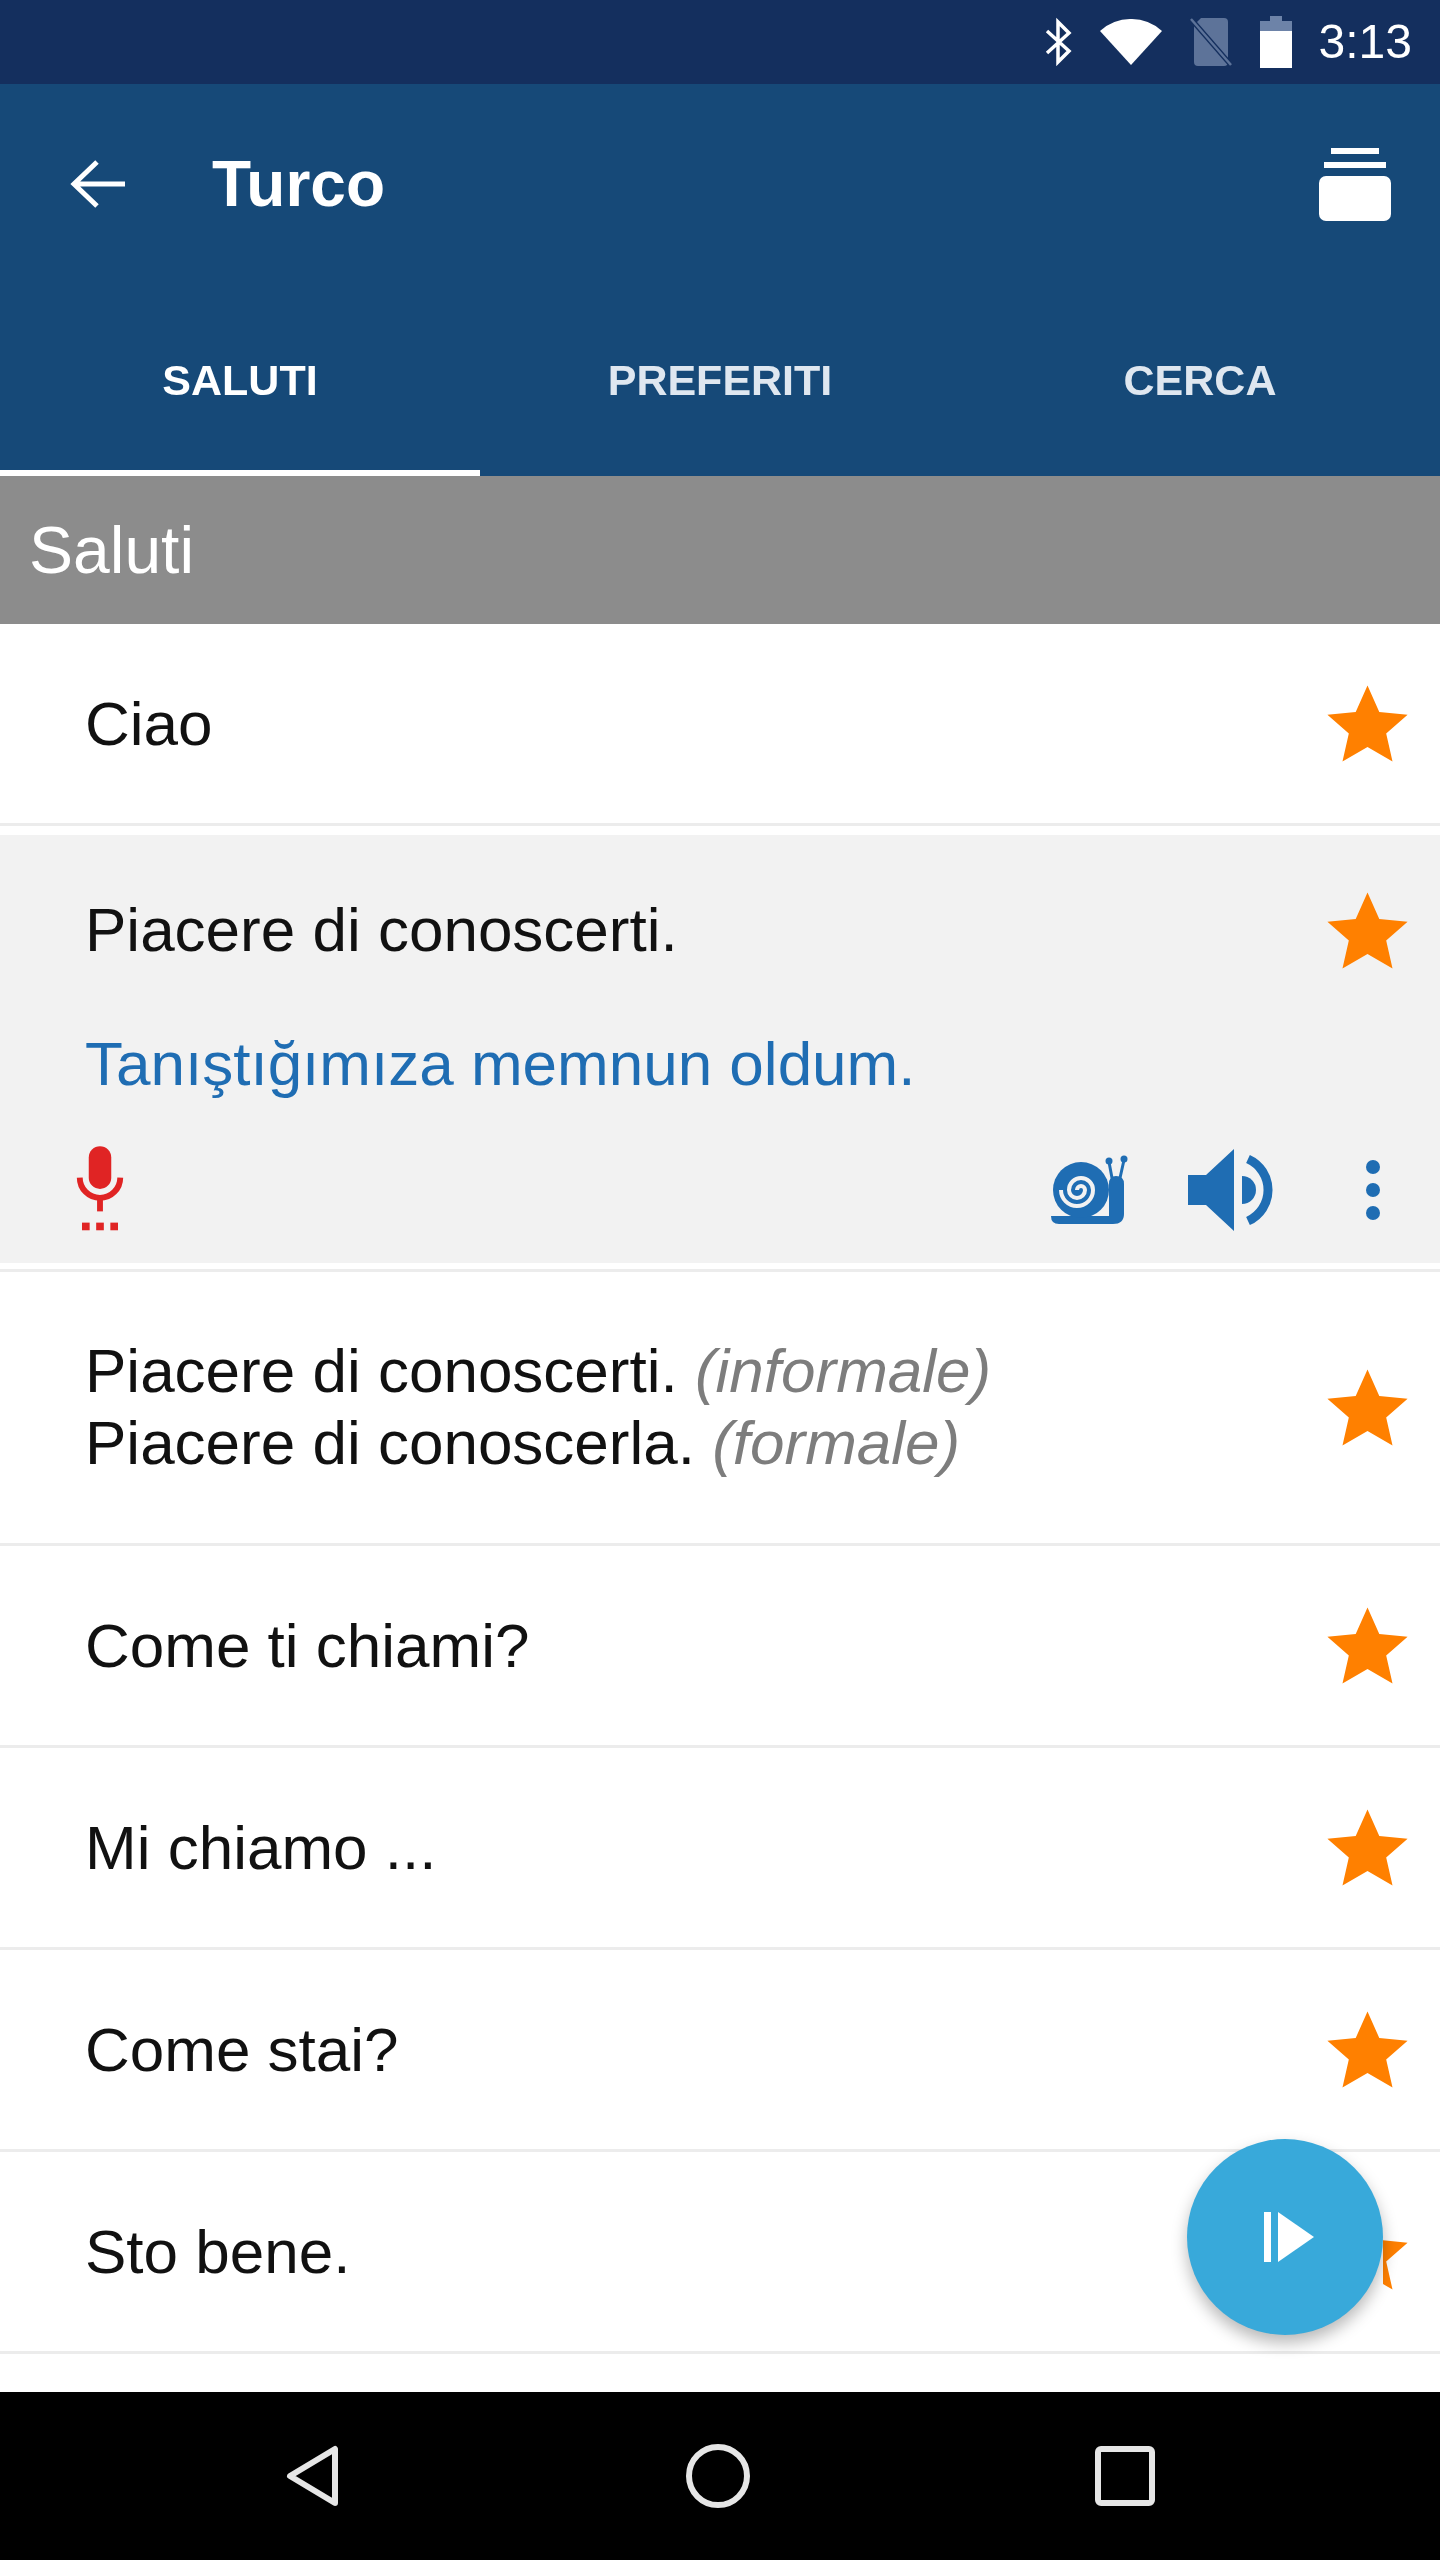  What do you see at coordinates (1365, 42) in the screenshot?
I see `status-time: 3:13` at bounding box center [1365, 42].